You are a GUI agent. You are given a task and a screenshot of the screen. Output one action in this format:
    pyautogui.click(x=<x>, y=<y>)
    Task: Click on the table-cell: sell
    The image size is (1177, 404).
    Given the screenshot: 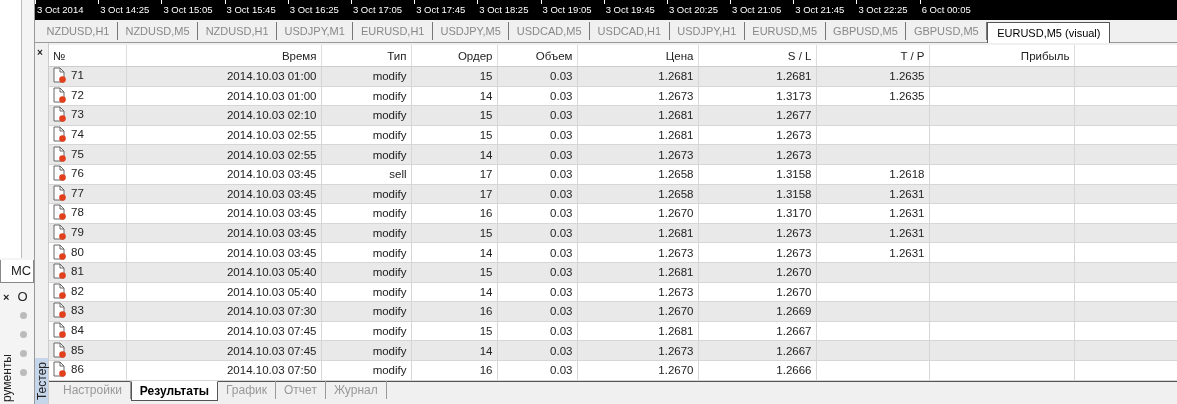 What is the action you would take?
    pyautogui.click(x=366, y=174)
    